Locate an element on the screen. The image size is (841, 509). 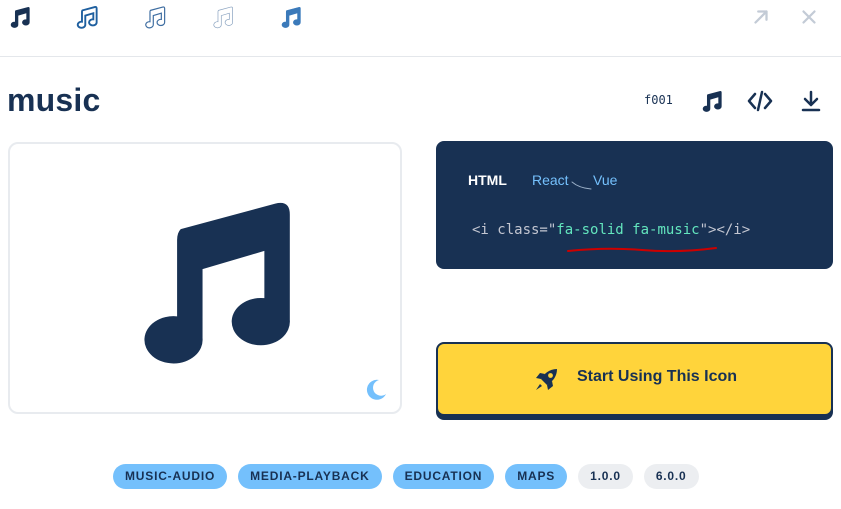
category-tag: EDUCATION is located at coordinates (443, 476).